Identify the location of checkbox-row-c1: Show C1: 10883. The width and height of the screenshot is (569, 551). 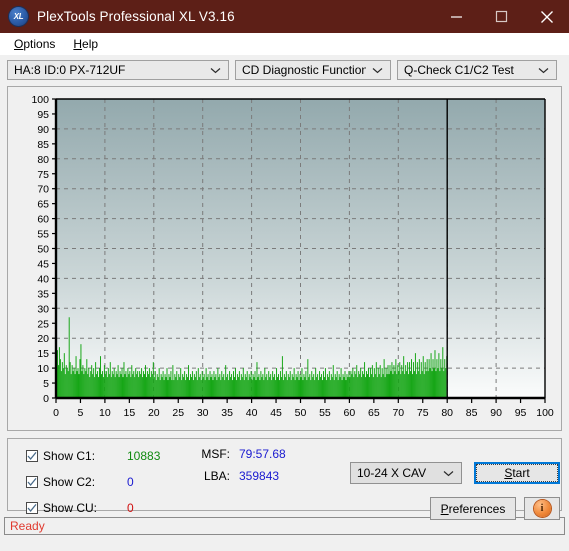
(93, 455).